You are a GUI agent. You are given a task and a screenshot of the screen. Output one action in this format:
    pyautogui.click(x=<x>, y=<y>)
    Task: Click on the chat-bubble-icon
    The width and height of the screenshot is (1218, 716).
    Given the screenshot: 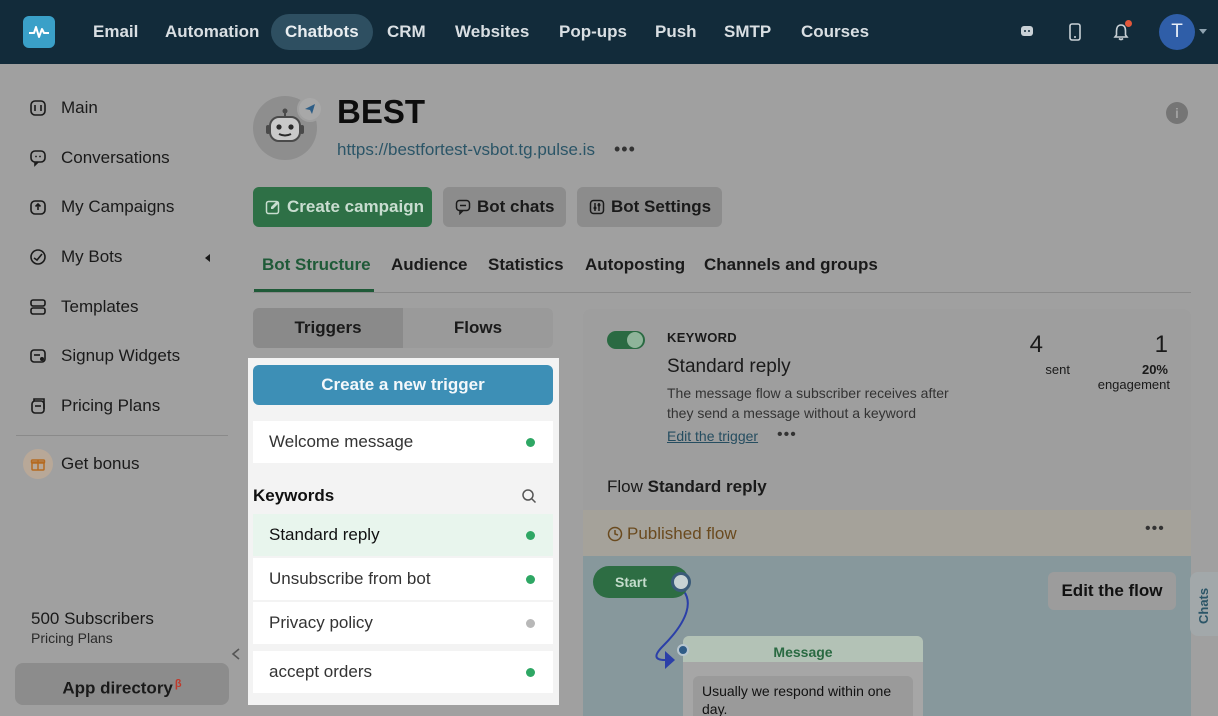 What is the action you would take?
    pyautogui.click(x=38, y=158)
    